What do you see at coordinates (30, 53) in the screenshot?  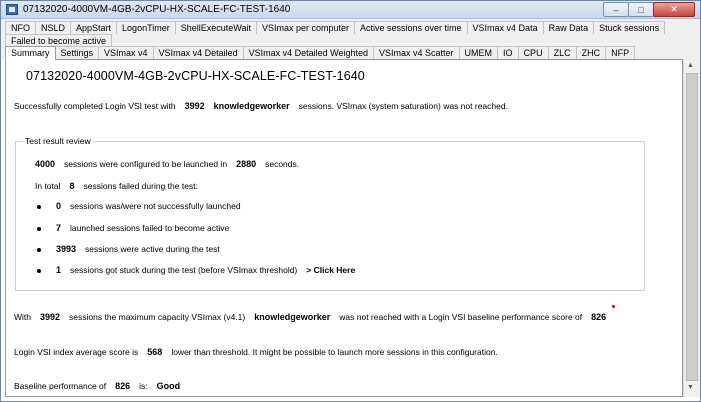 I see `tab-summary: Summary` at bounding box center [30, 53].